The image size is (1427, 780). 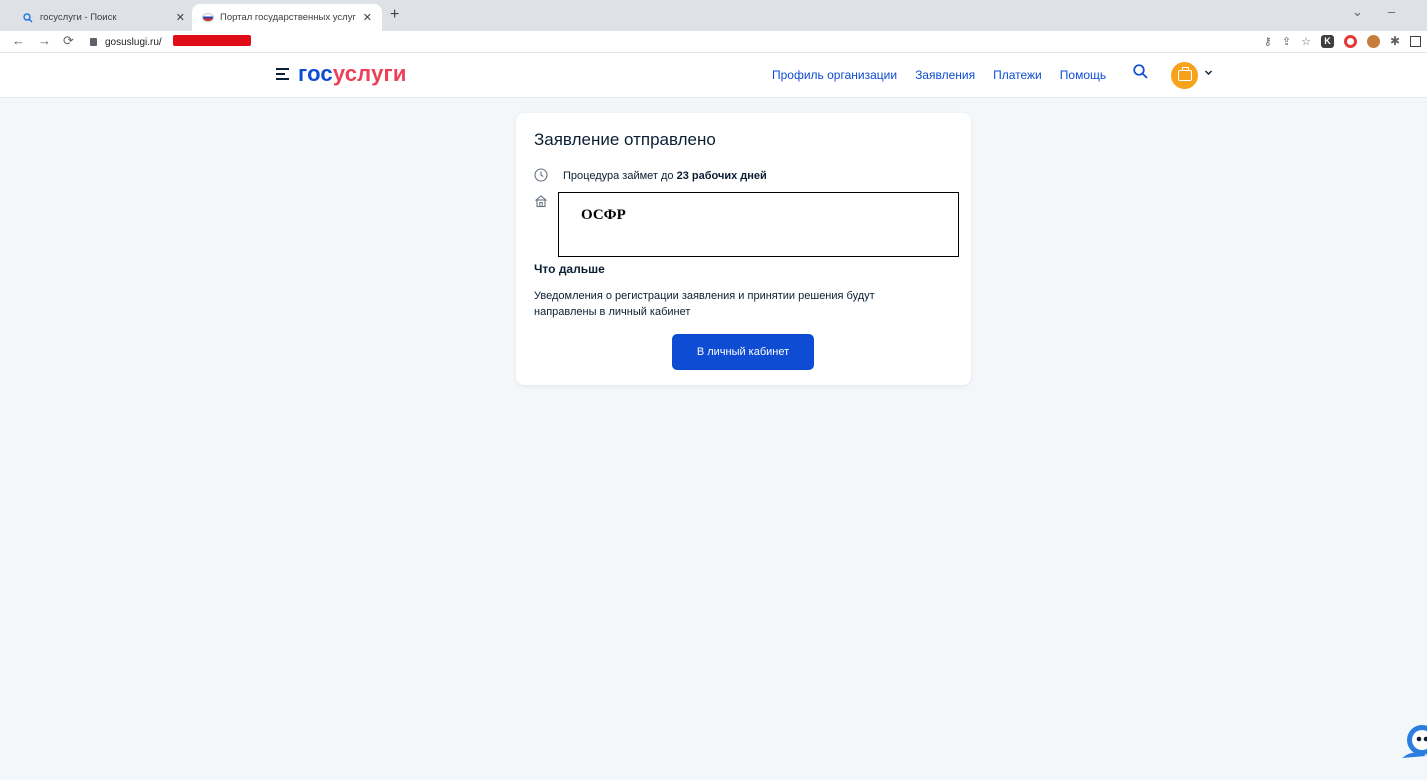 I want to click on browser-tab-search: госуслуги - Поиск ✕, so click(x=103, y=17).